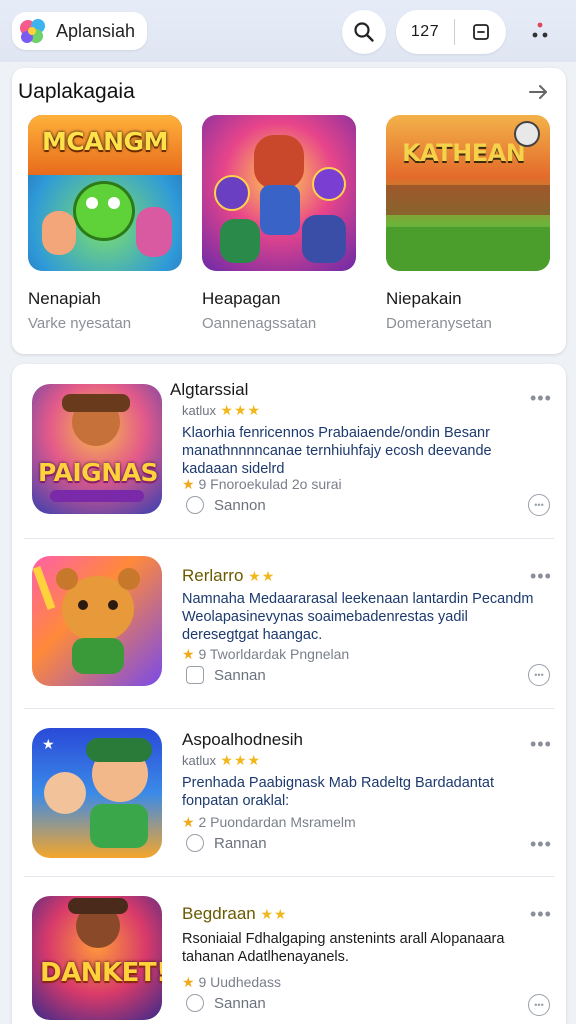 The image size is (576, 1024). What do you see at coordinates (468, 193) in the screenshot?
I see `featured-thumbnail: KATHEAN` at bounding box center [468, 193].